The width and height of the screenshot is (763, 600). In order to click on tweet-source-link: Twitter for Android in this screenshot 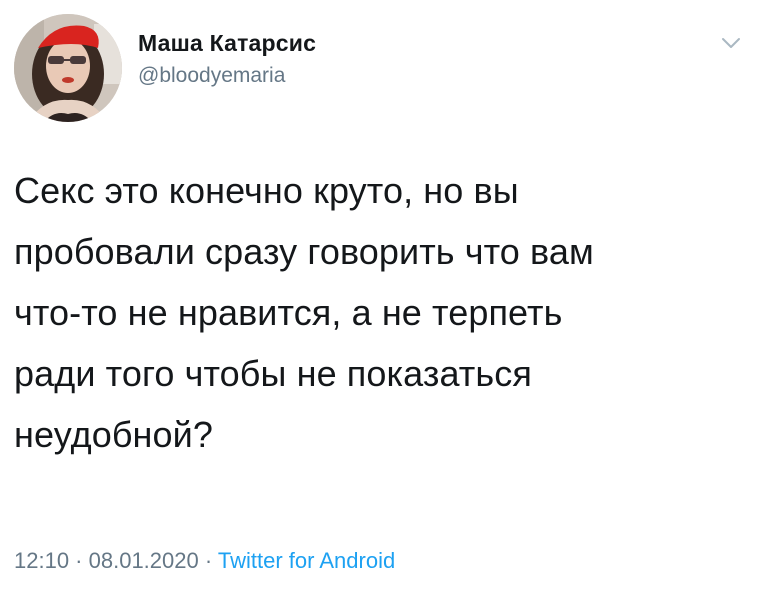, I will do `click(306, 560)`.